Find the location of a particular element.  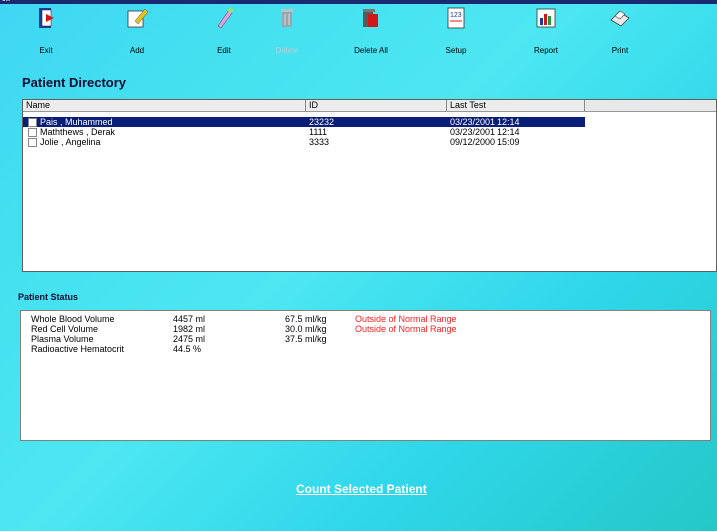

status-row: Radioactive Hematocrit 44.5 % is located at coordinates (365, 349).